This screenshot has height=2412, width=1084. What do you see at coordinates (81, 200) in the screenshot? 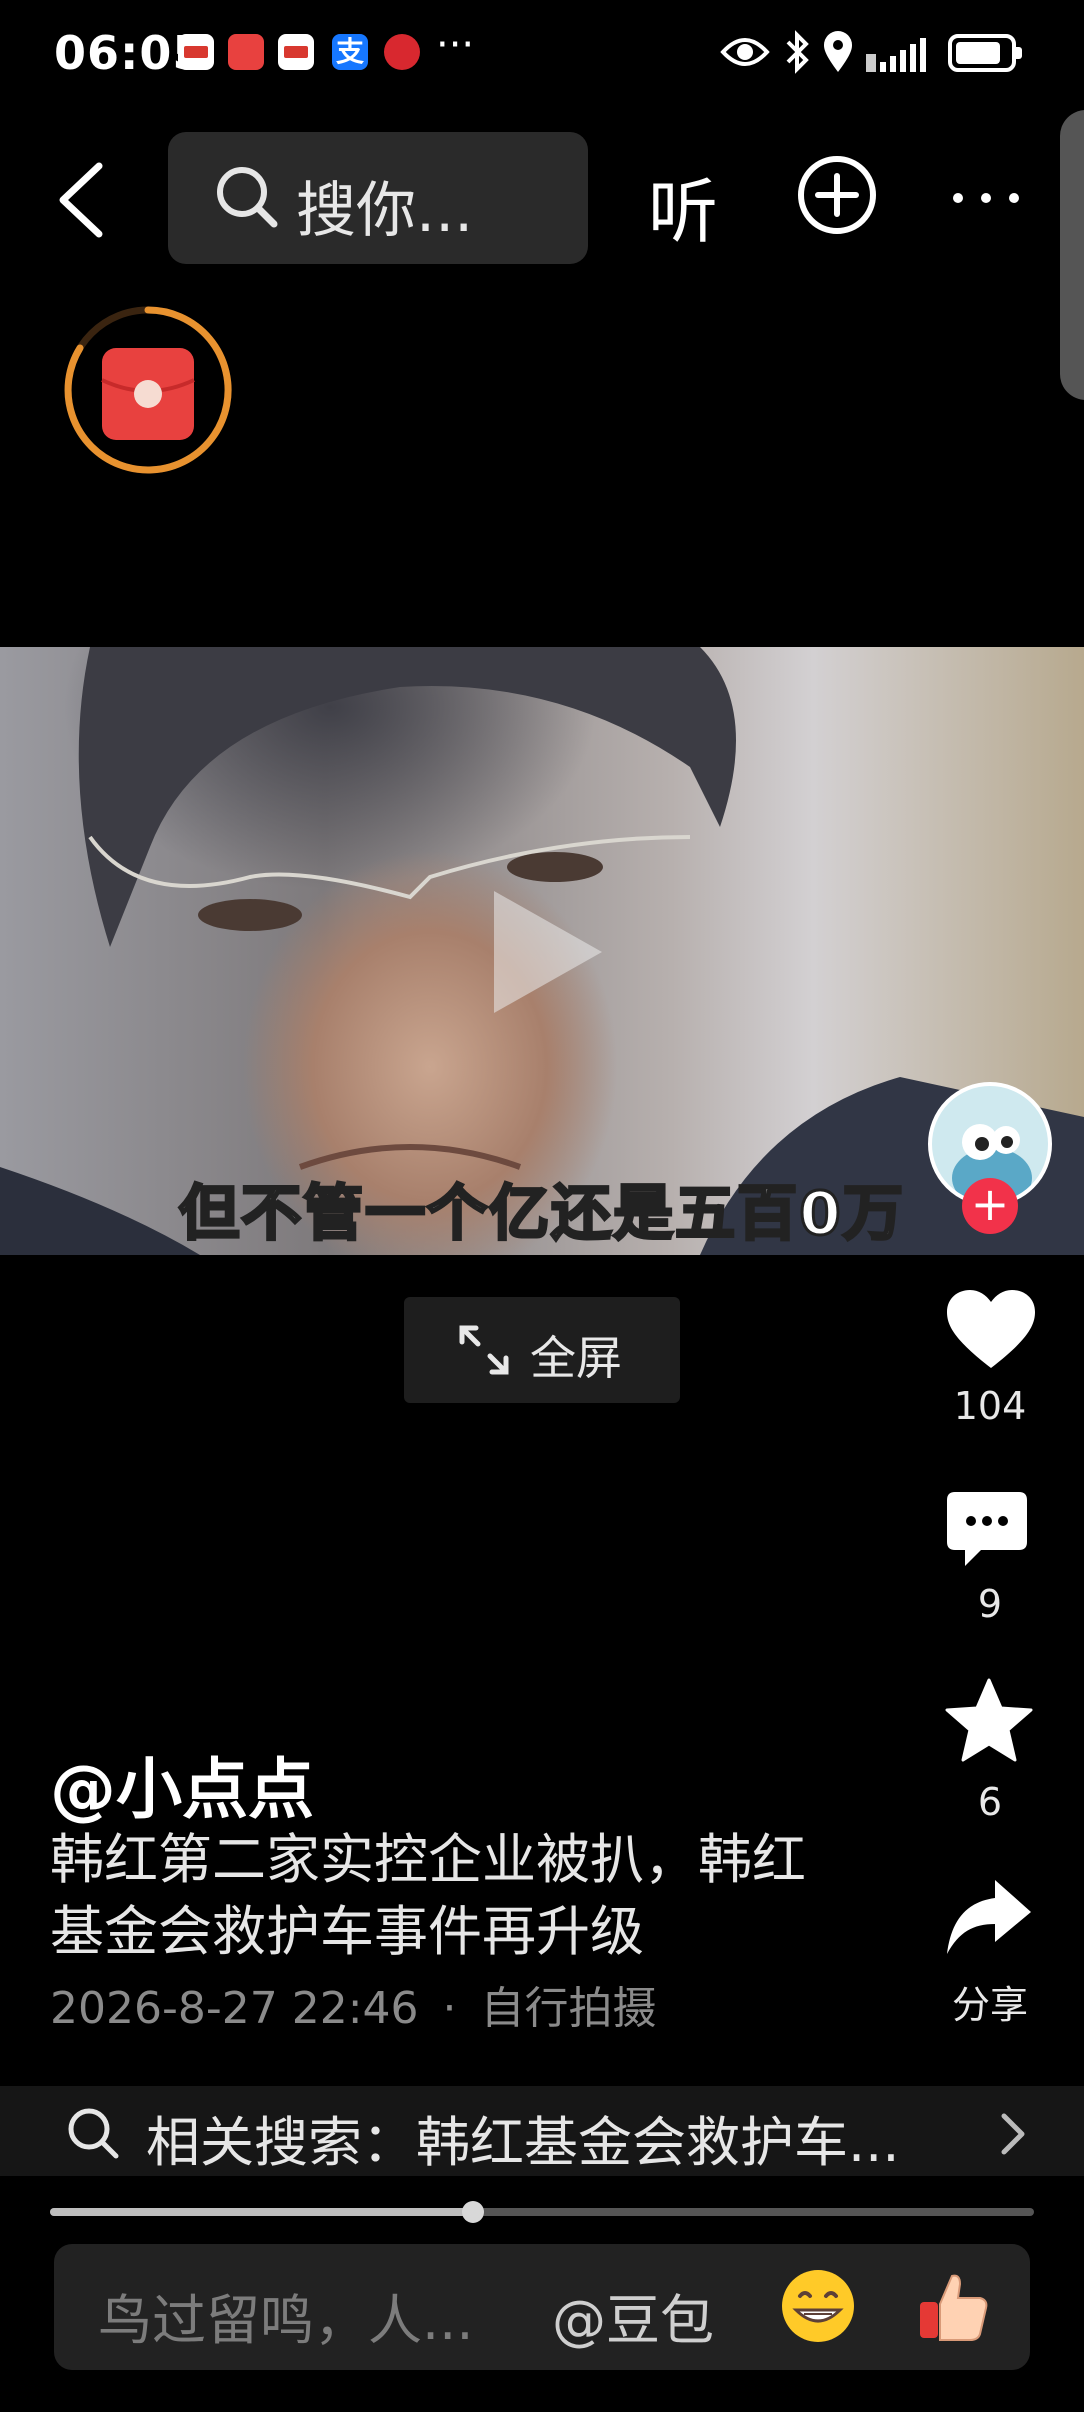
I see `back-icon` at bounding box center [81, 200].